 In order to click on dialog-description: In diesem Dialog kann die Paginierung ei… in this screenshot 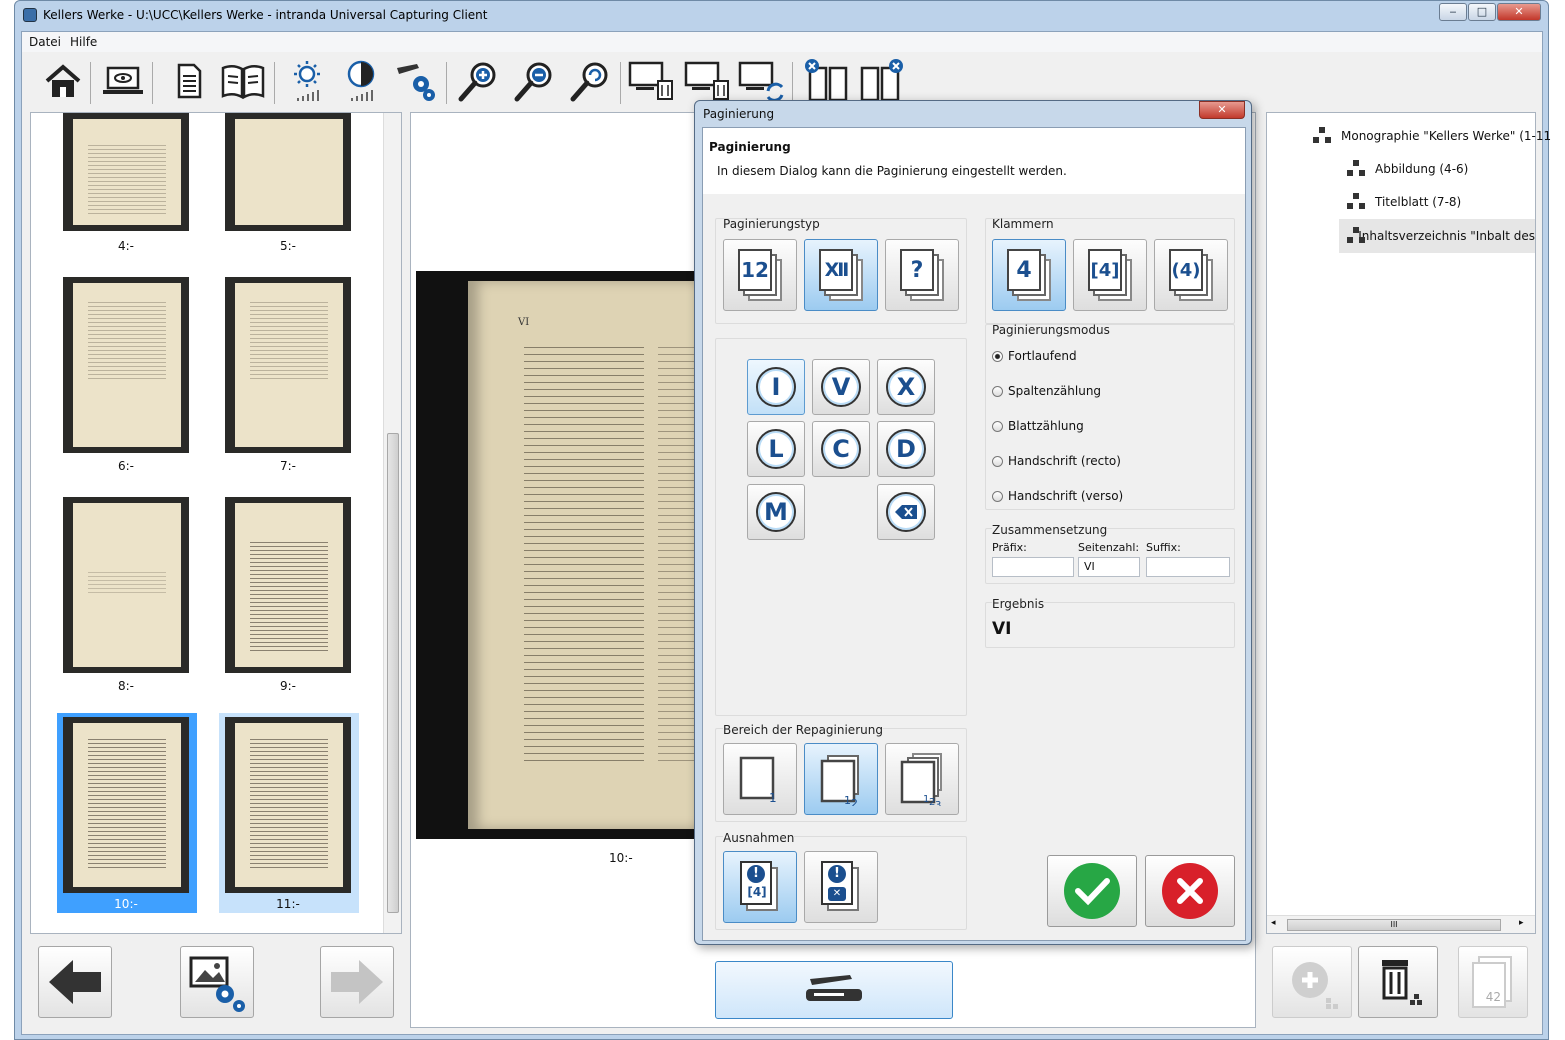, I will do `click(892, 171)`.